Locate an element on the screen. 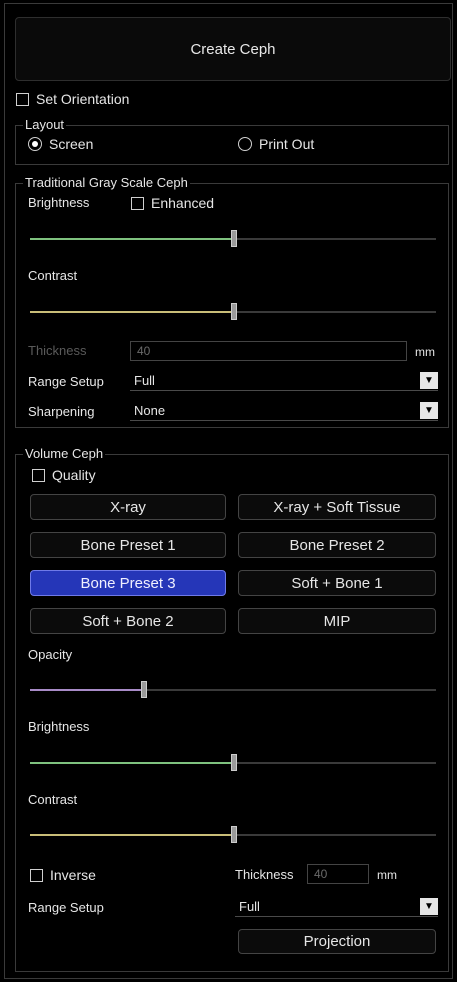  opacity-fill is located at coordinates (87, 690).